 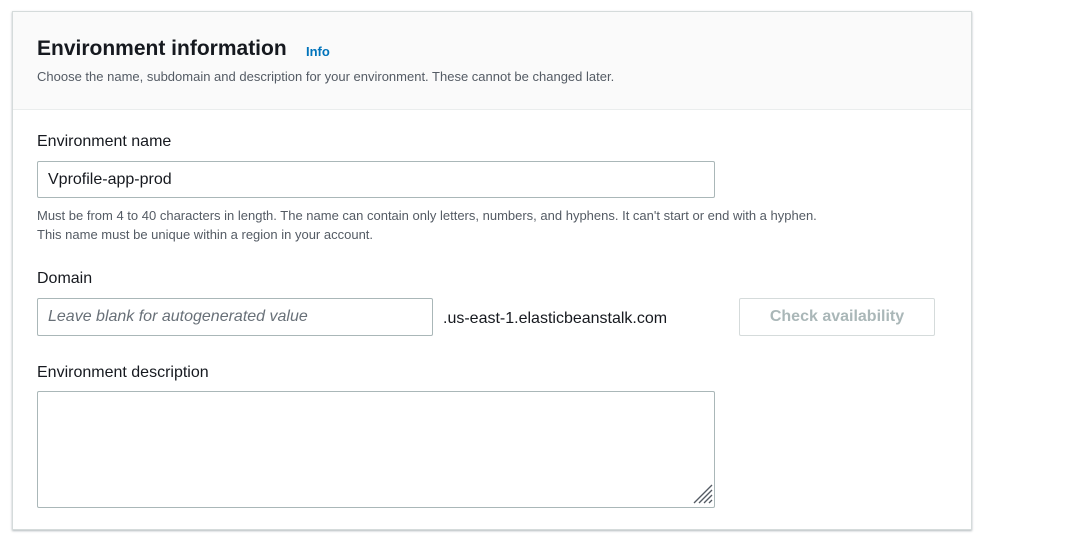 I want to click on environment-description-textarea, so click(x=376, y=449).